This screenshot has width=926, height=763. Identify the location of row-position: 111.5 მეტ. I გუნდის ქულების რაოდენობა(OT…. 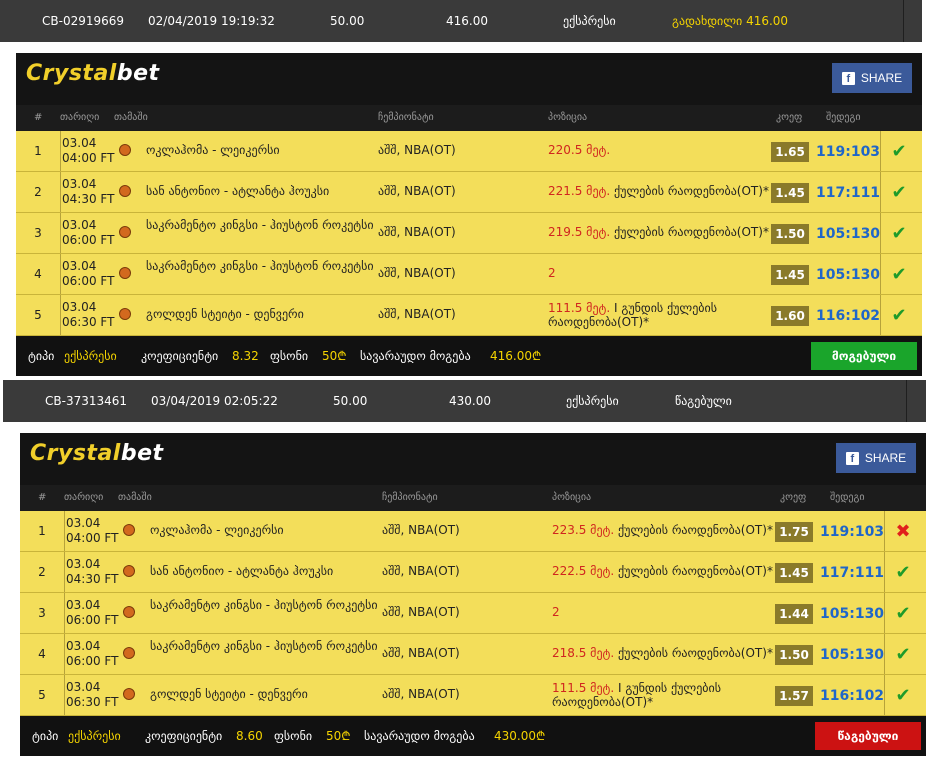
(632, 315).